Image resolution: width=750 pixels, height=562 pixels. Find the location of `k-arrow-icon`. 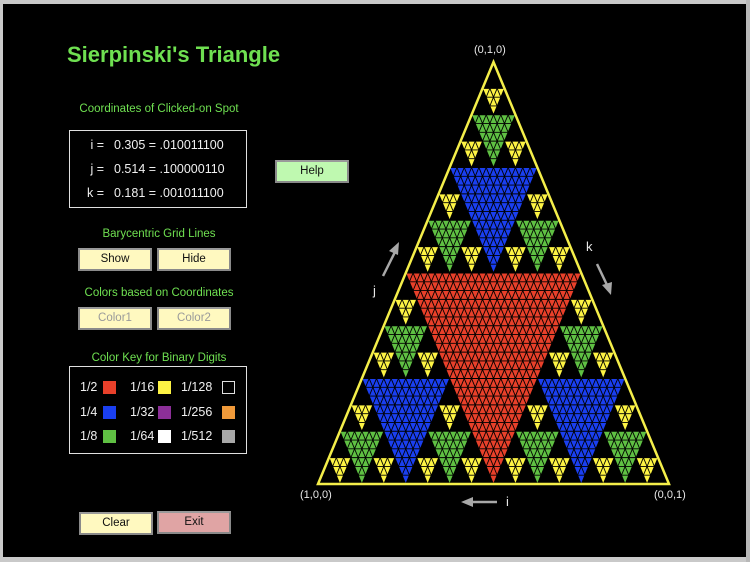

k-arrow-icon is located at coordinates (603, 279).